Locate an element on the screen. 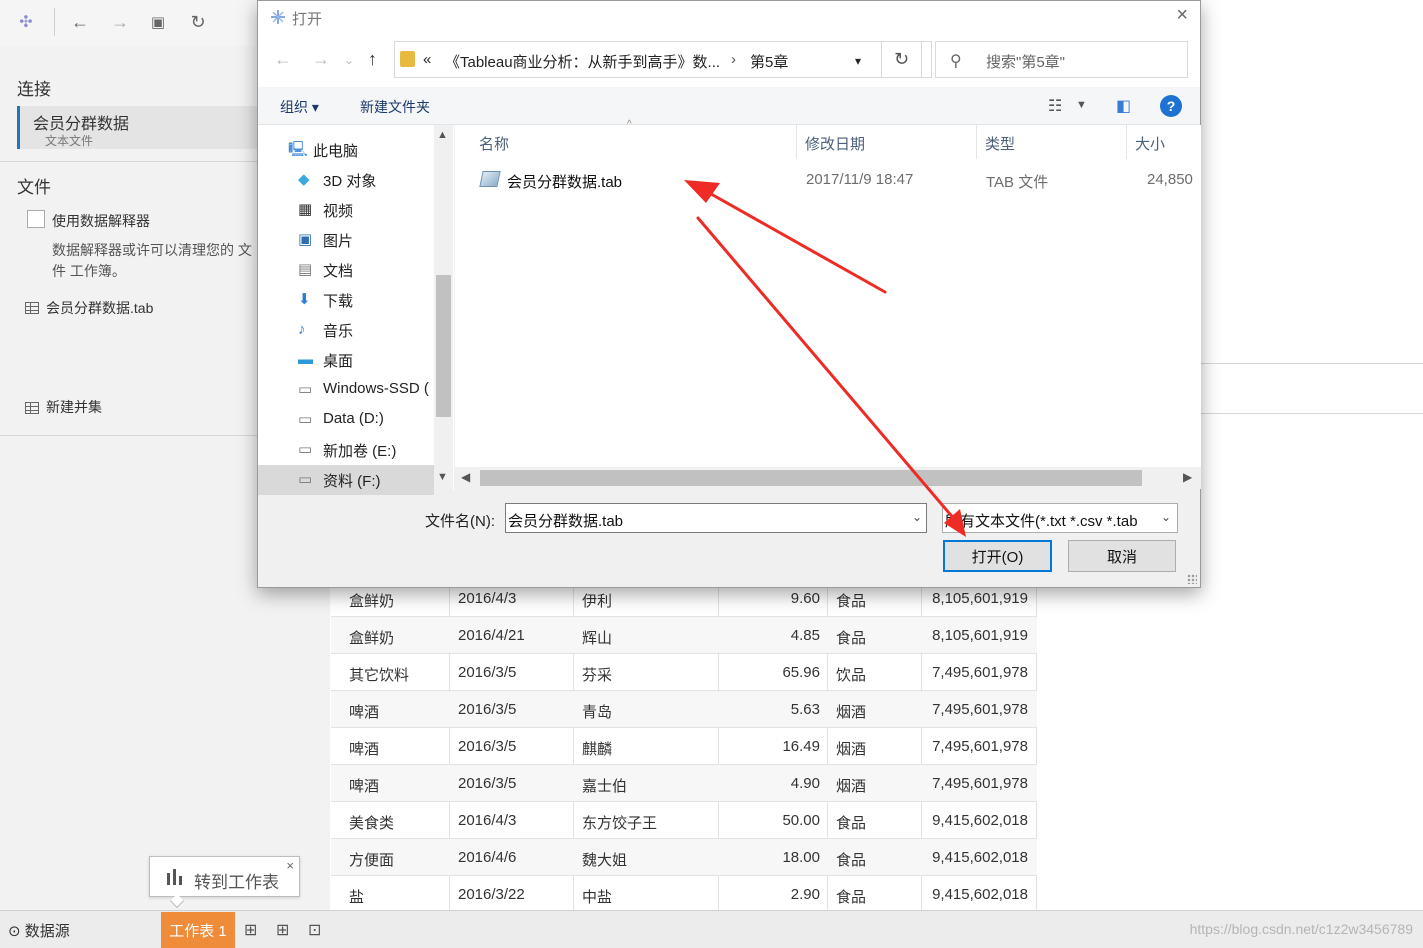  open-button: 打开(O) is located at coordinates (997, 556).